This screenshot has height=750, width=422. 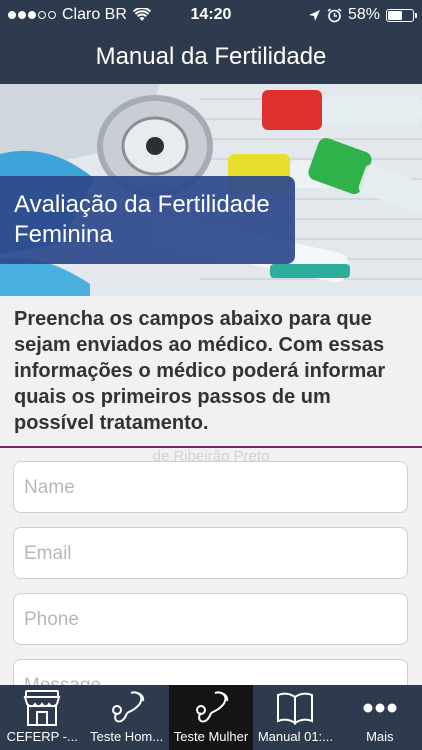 I want to click on message-field: Message, so click(x=210, y=672).